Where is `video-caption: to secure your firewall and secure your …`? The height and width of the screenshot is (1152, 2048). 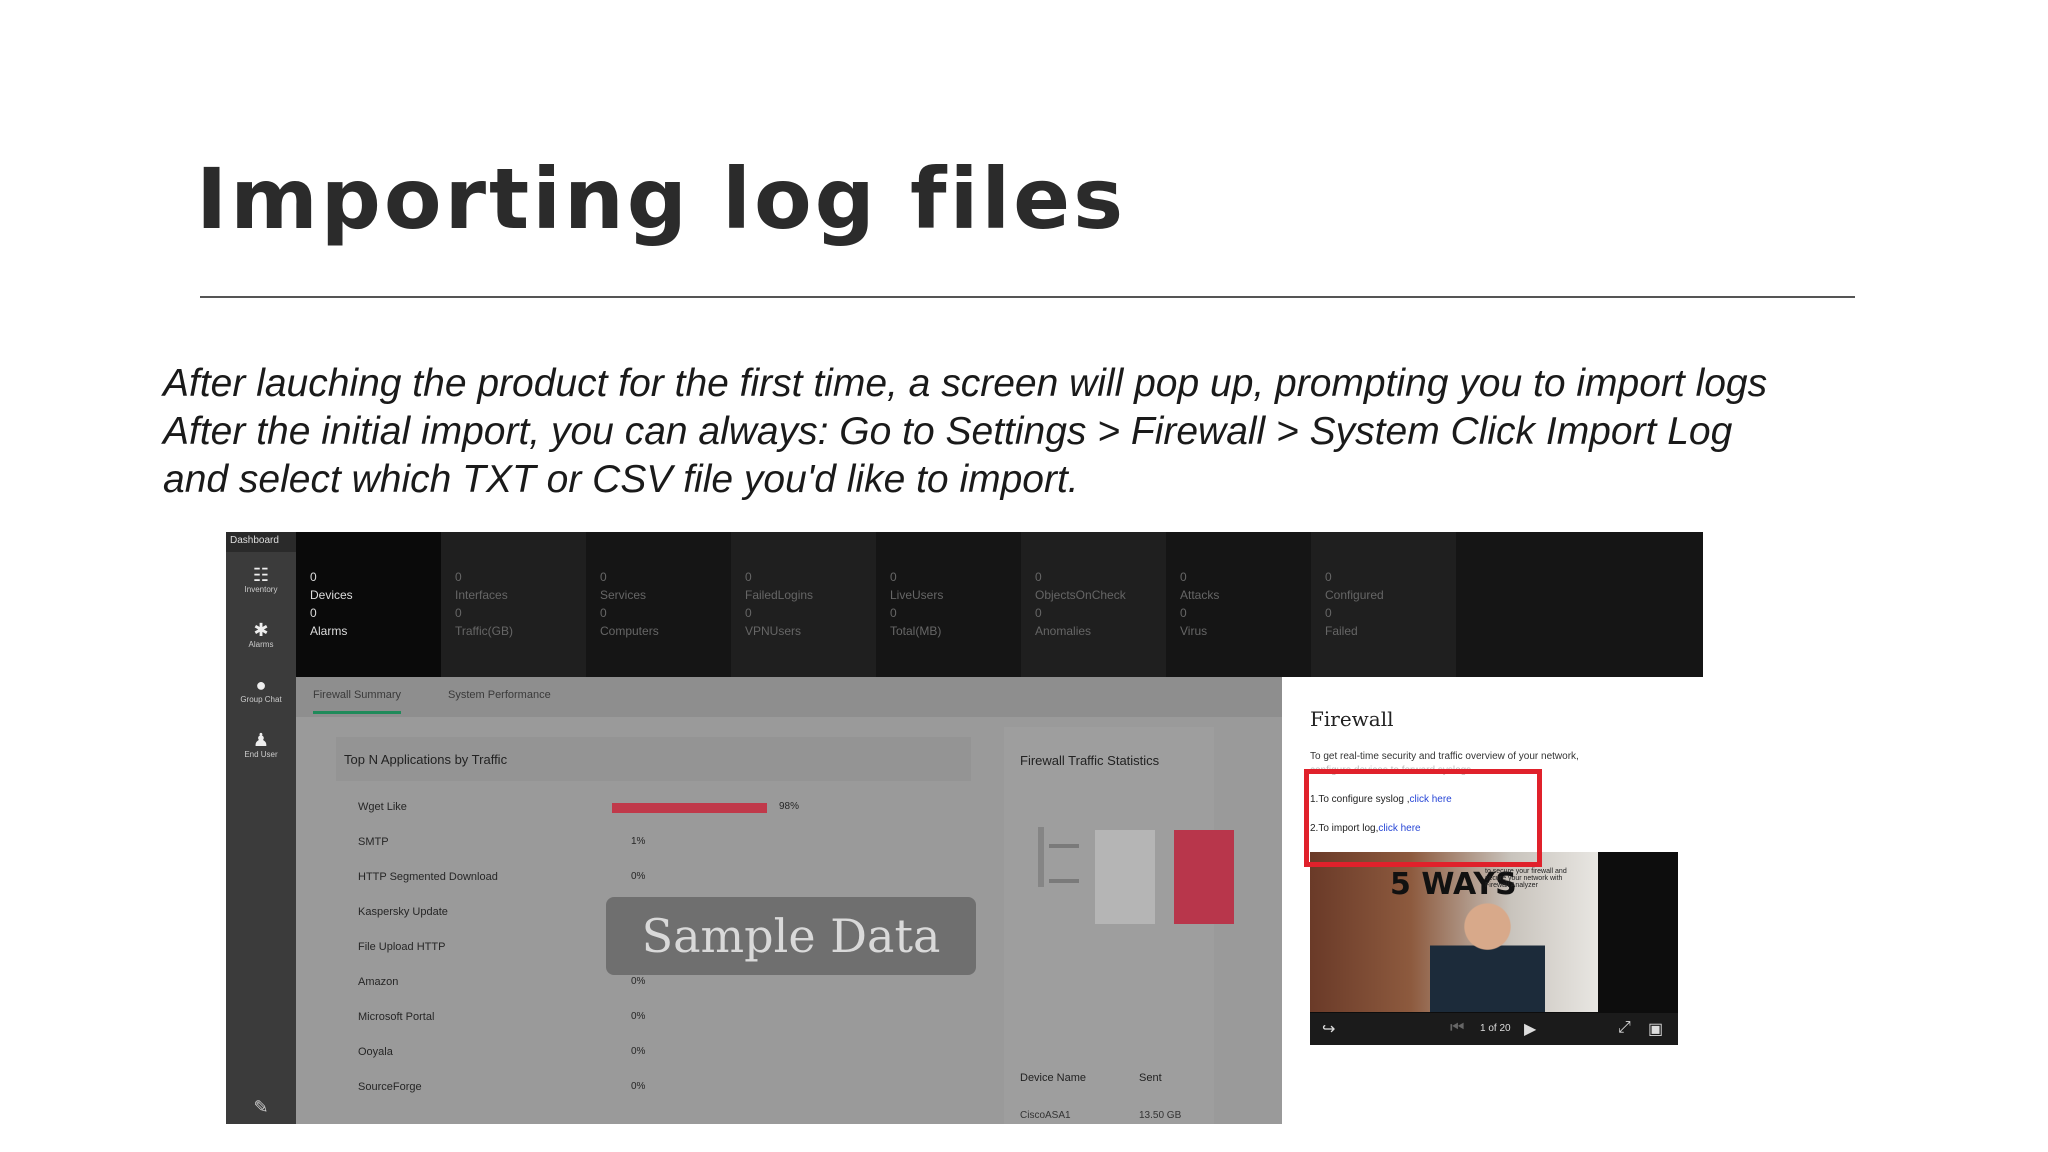 video-caption: to secure your firewall and secure your … is located at coordinates (1526, 878).